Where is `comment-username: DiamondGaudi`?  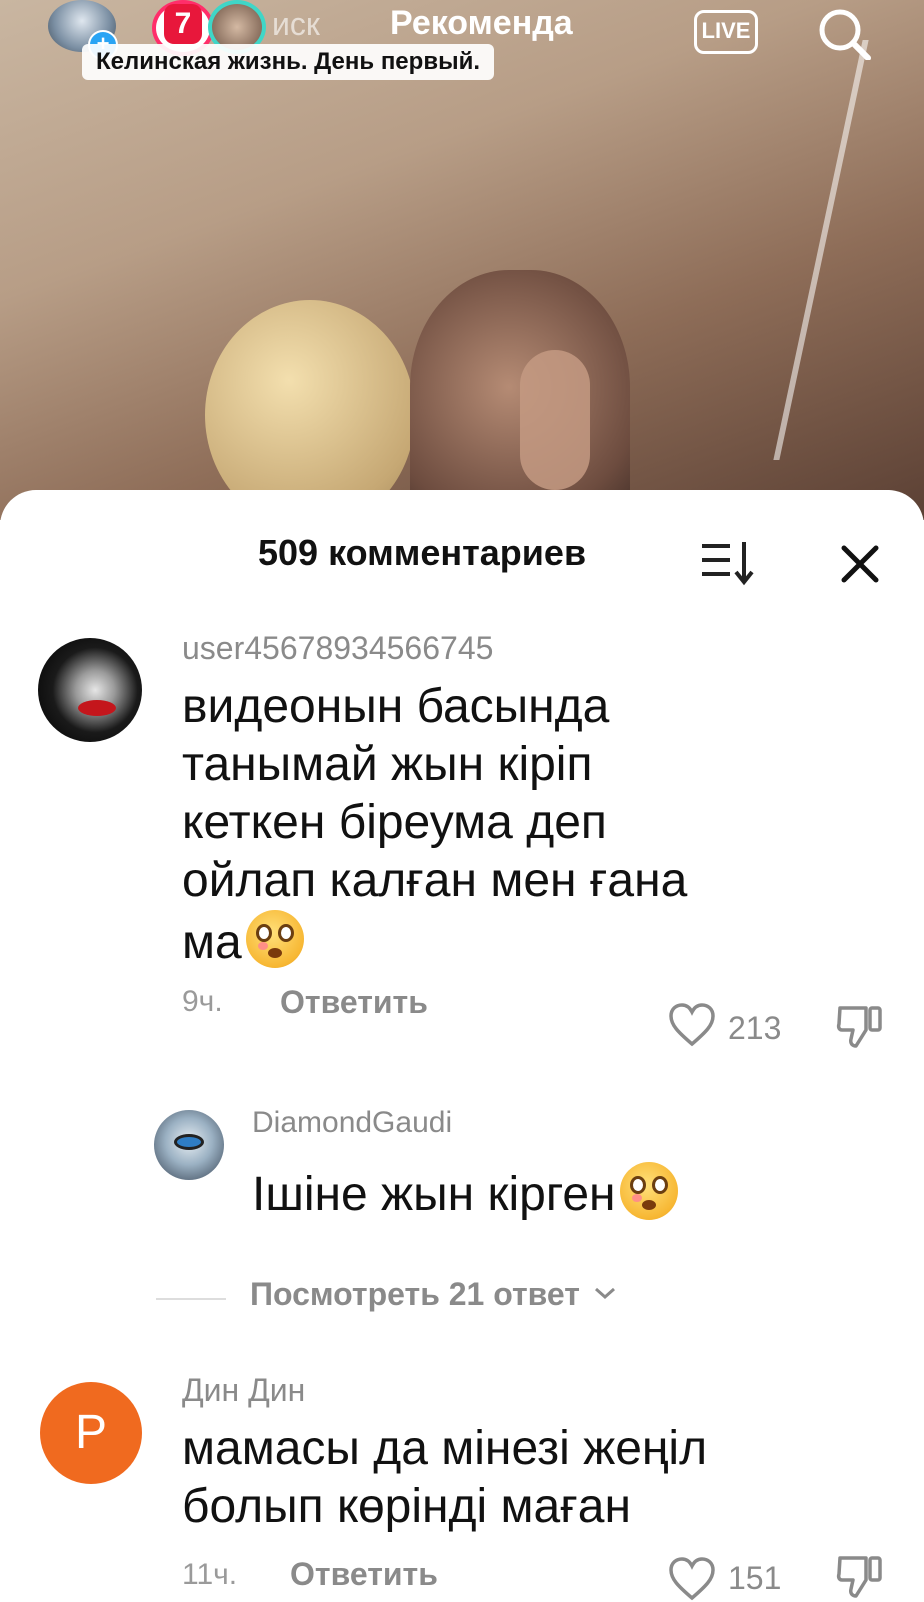 comment-username: DiamondGaudi is located at coordinates (352, 1123).